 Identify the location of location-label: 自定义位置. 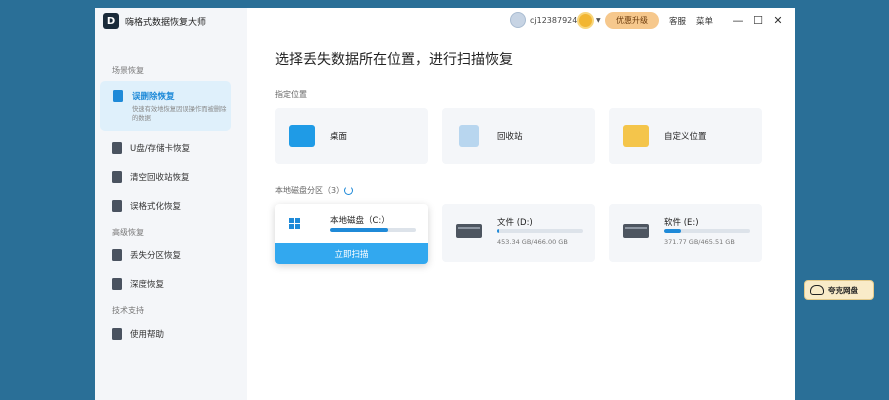
(685, 137).